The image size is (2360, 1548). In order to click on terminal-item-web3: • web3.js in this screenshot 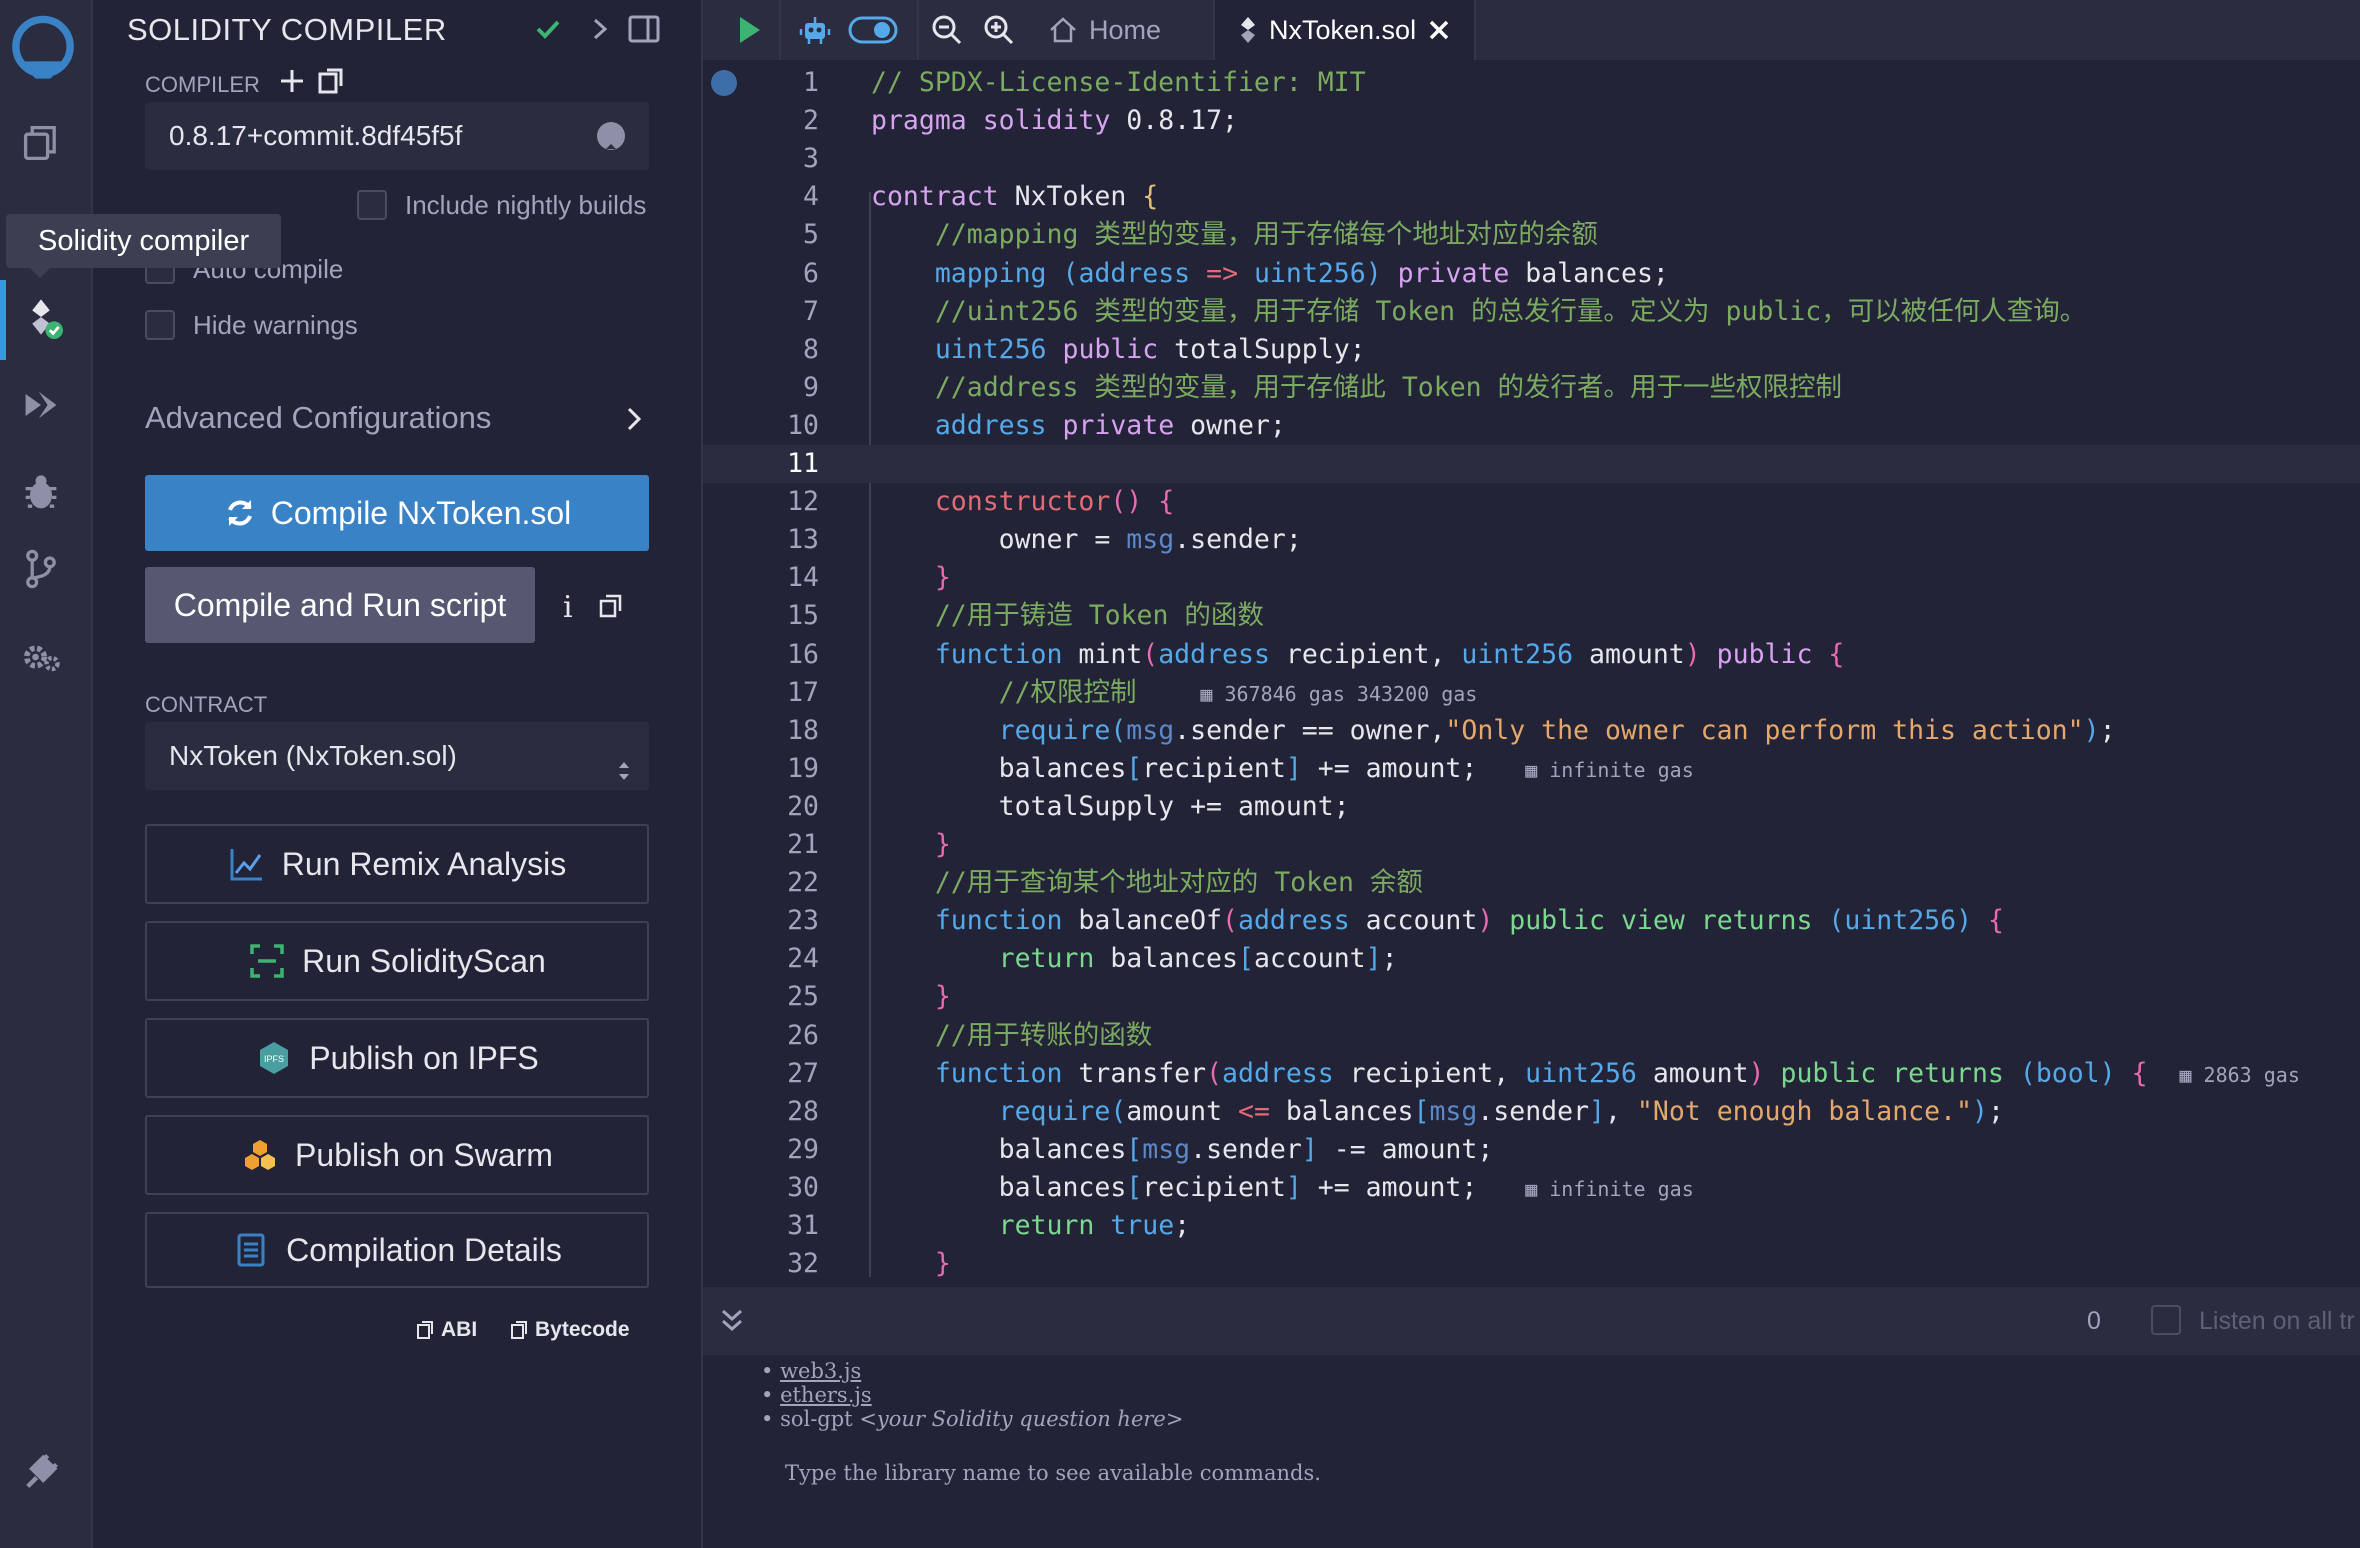, I will do `click(811, 1371)`.